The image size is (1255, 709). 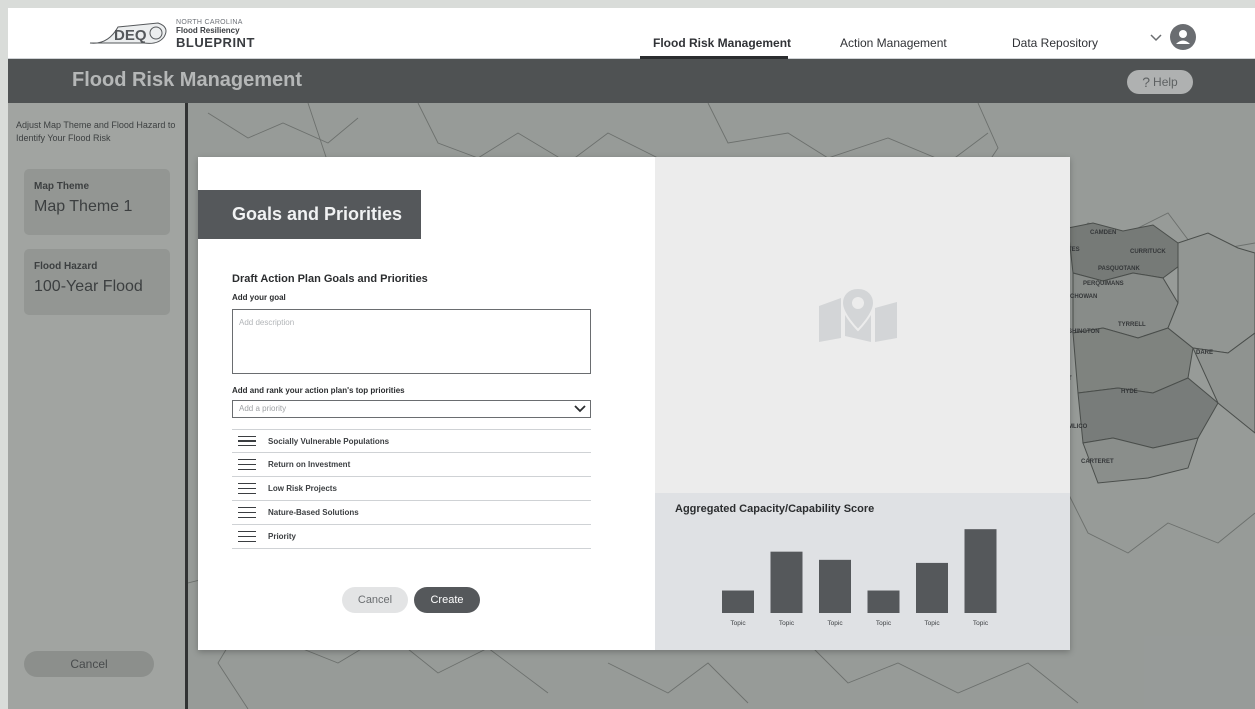 What do you see at coordinates (282, 536) in the screenshot?
I see `priority-label: Priority` at bounding box center [282, 536].